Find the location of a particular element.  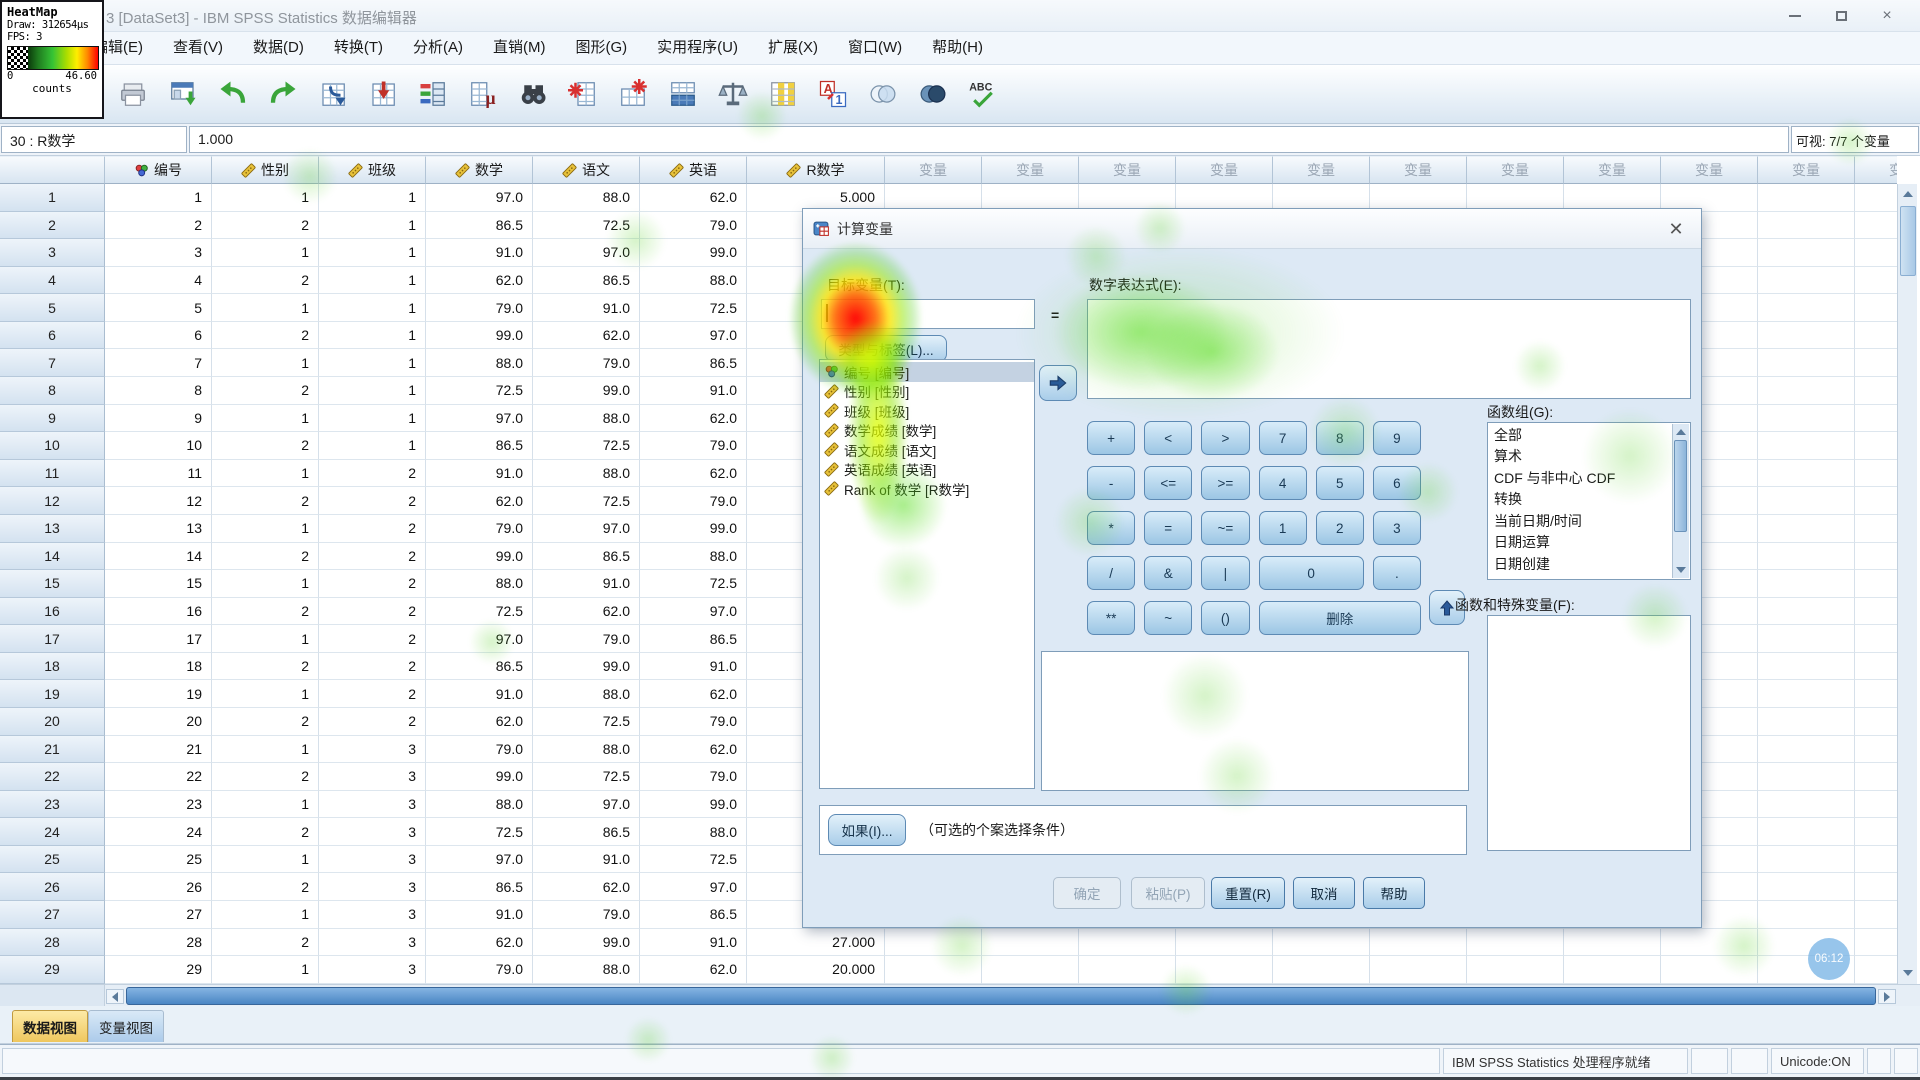

weight-cases-icon is located at coordinates (733, 94).